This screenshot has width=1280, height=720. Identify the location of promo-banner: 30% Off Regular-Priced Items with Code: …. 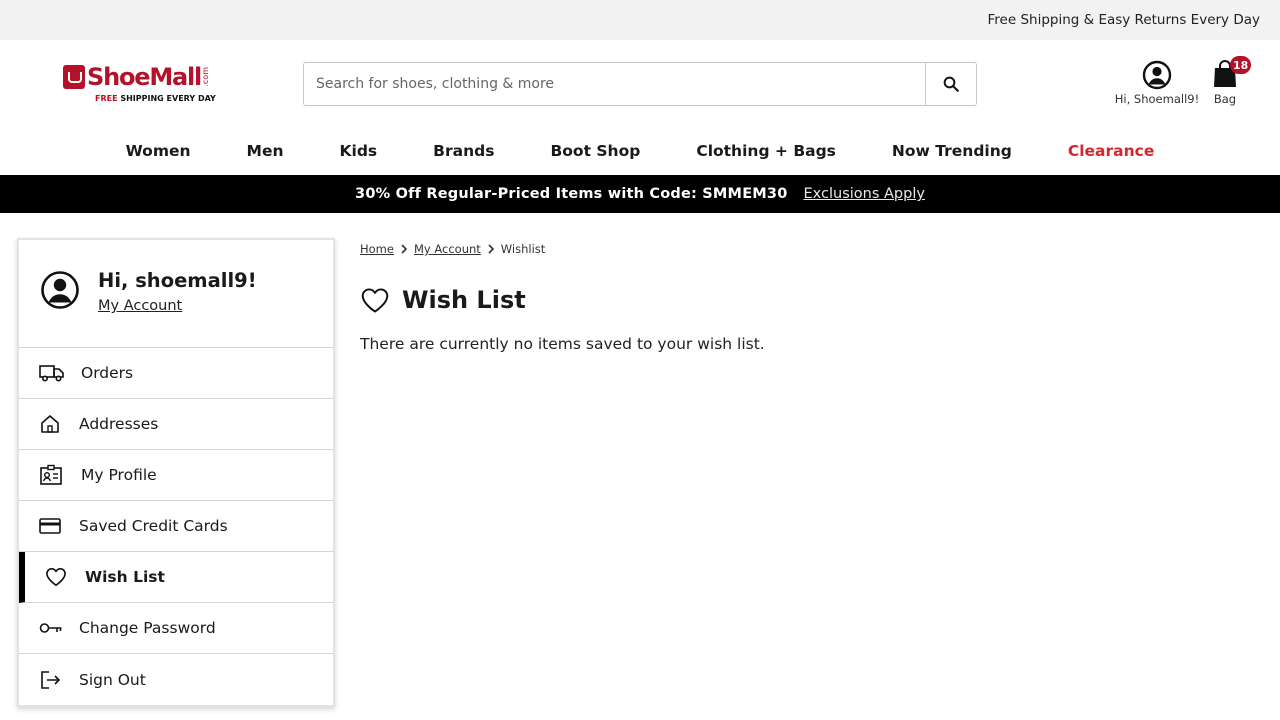
(640, 194).